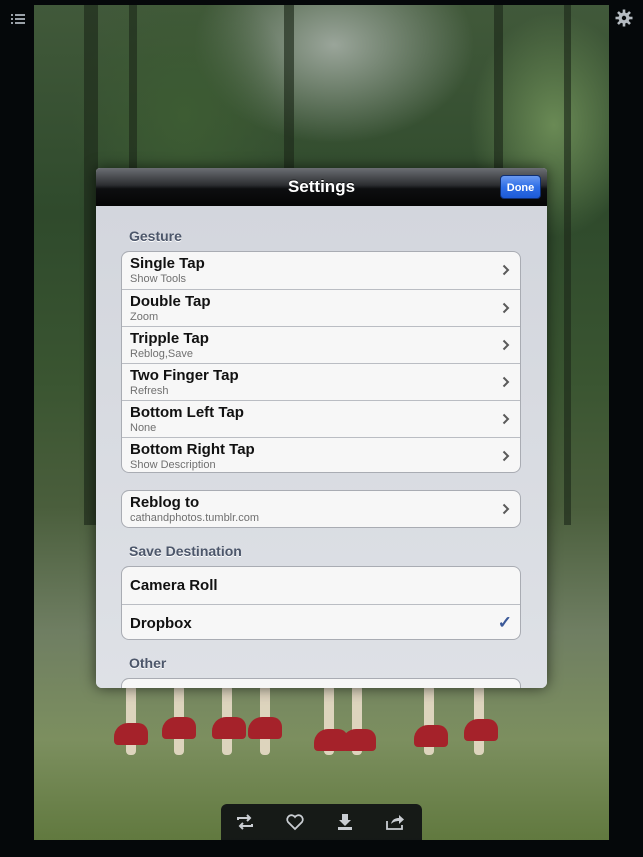  I want to click on row-value: cathandphotos.tumblr.com, so click(195, 518).